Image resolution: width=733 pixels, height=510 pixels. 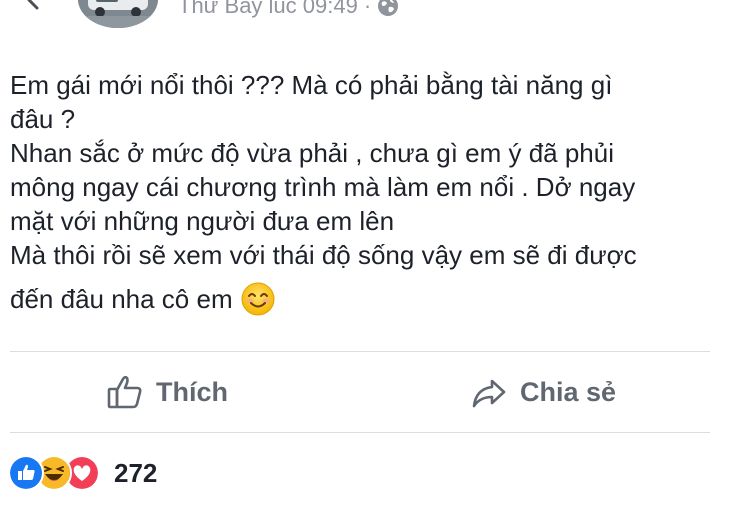 I want to click on share-label: Chia sẻ, so click(x=568, y=391).